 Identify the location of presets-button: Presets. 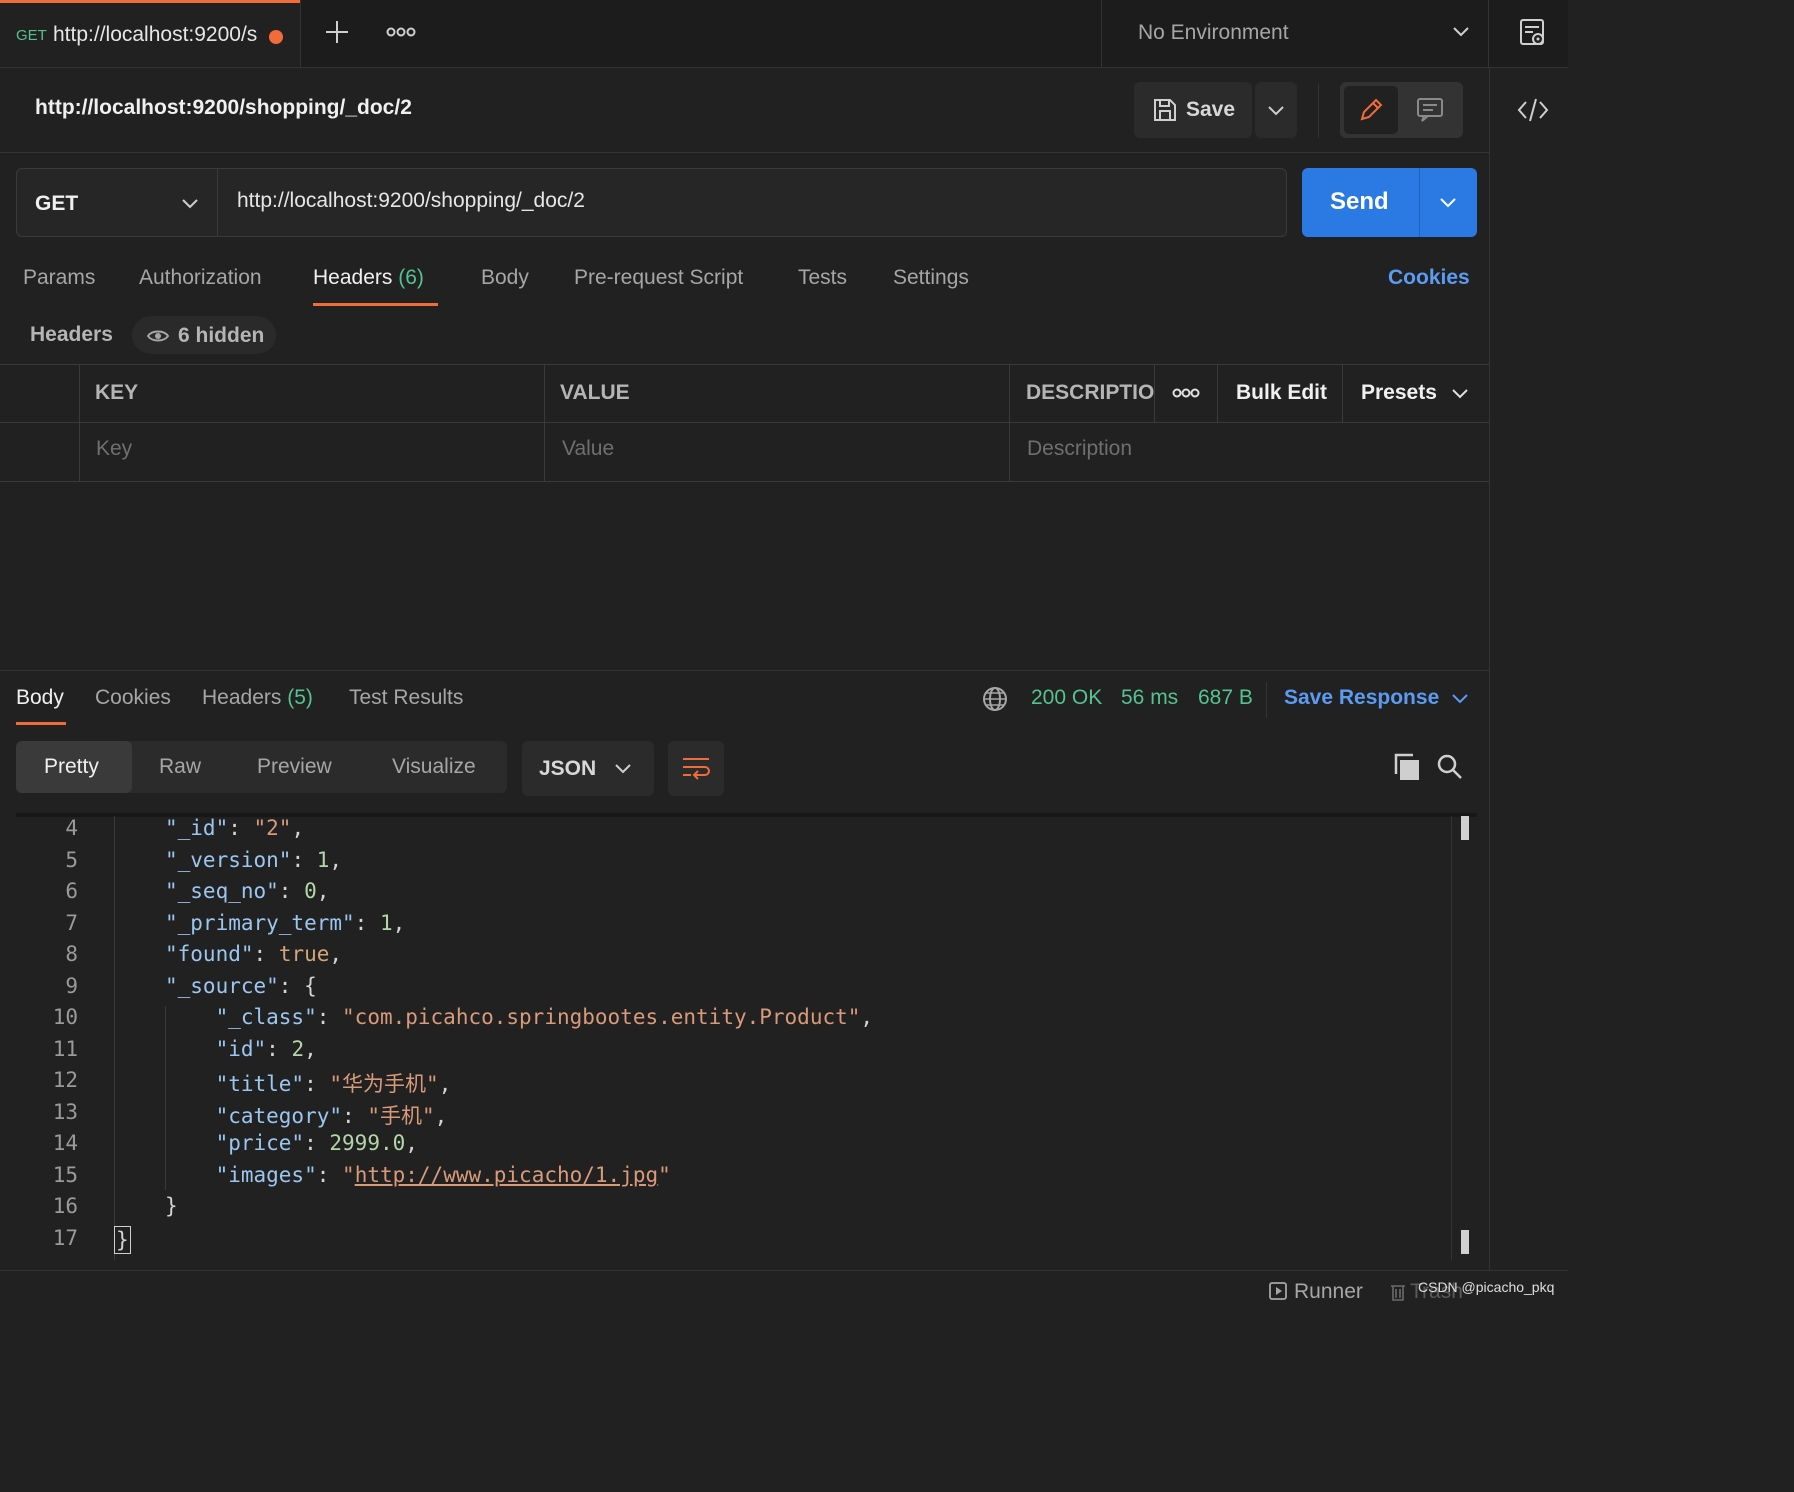
(1399, 393).